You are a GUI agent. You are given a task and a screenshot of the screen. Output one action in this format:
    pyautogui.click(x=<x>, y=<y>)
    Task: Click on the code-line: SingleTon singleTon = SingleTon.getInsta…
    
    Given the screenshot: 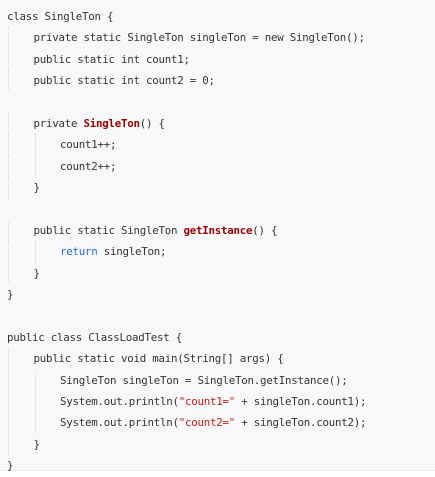 What is the action you would take?
    pyautogui.click(x=218, y=380)
    